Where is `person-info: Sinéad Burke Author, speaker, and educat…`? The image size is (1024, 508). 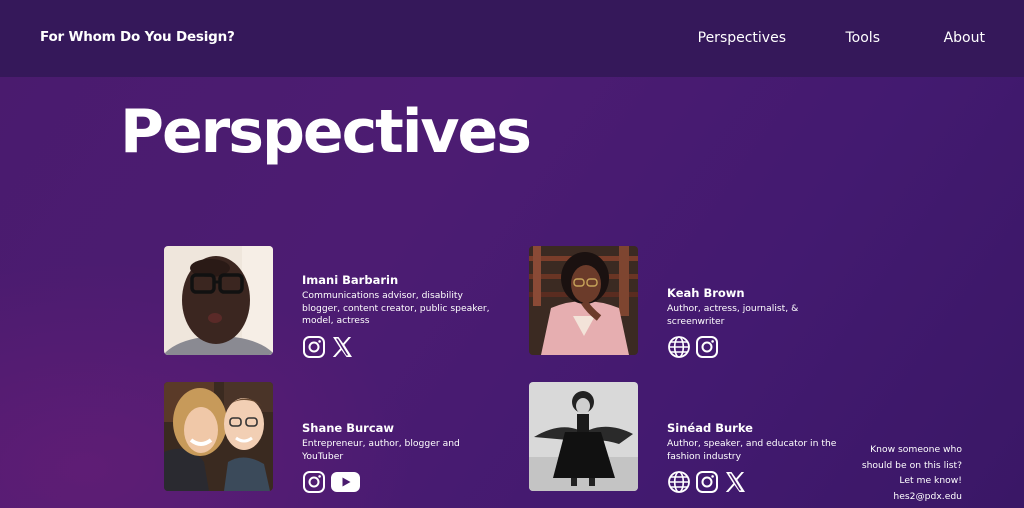
person-info: Sinéad Burke Author, speaker, and educat… is located at coordinates (762, 457).